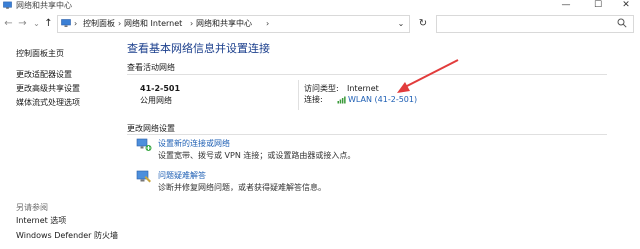 The width and height of the screenshot is (640, 249). What do you see at coordinates (313, 99) in the screenshot?
I see `connection-label: 连接:` at bounding box center [313, 99].